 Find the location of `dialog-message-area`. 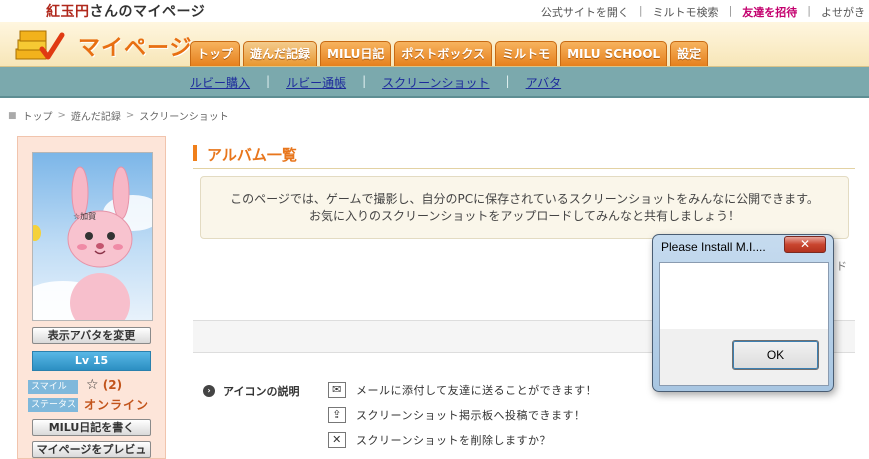

dialog-message-area is located at coordinates (744, 296).